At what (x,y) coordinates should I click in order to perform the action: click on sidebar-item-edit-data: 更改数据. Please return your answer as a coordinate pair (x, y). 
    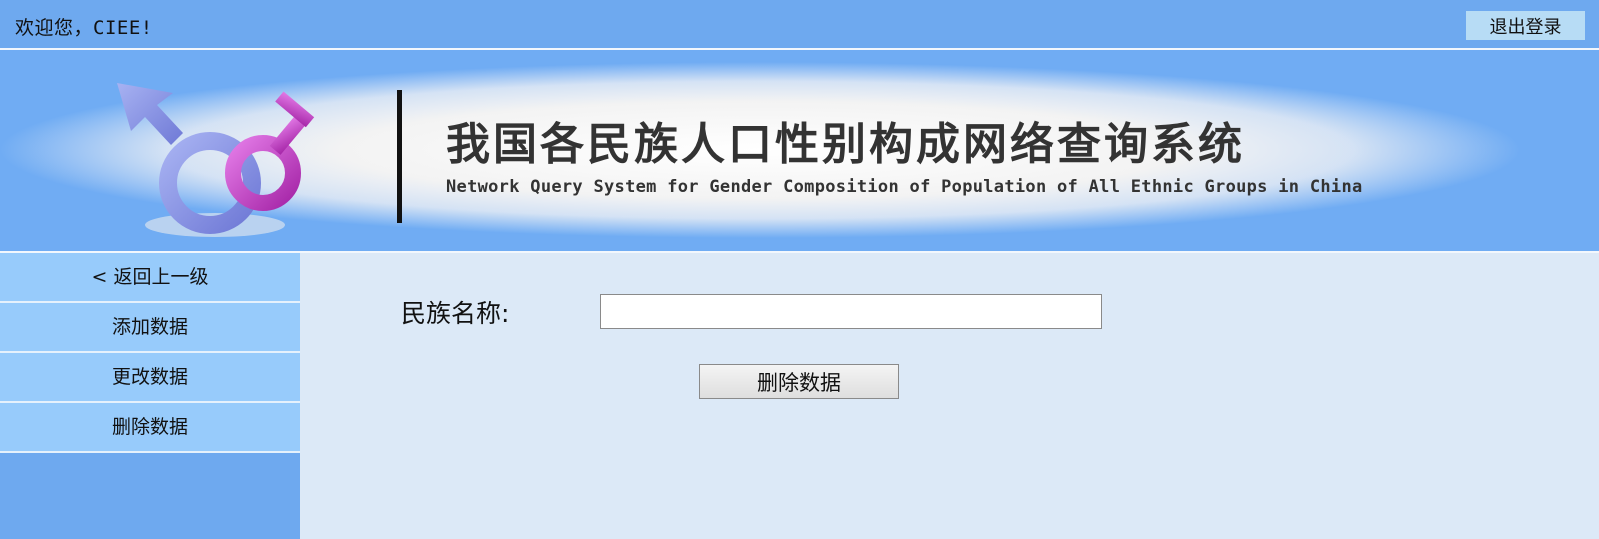
    Looking at the image, I should click on (150, 377).